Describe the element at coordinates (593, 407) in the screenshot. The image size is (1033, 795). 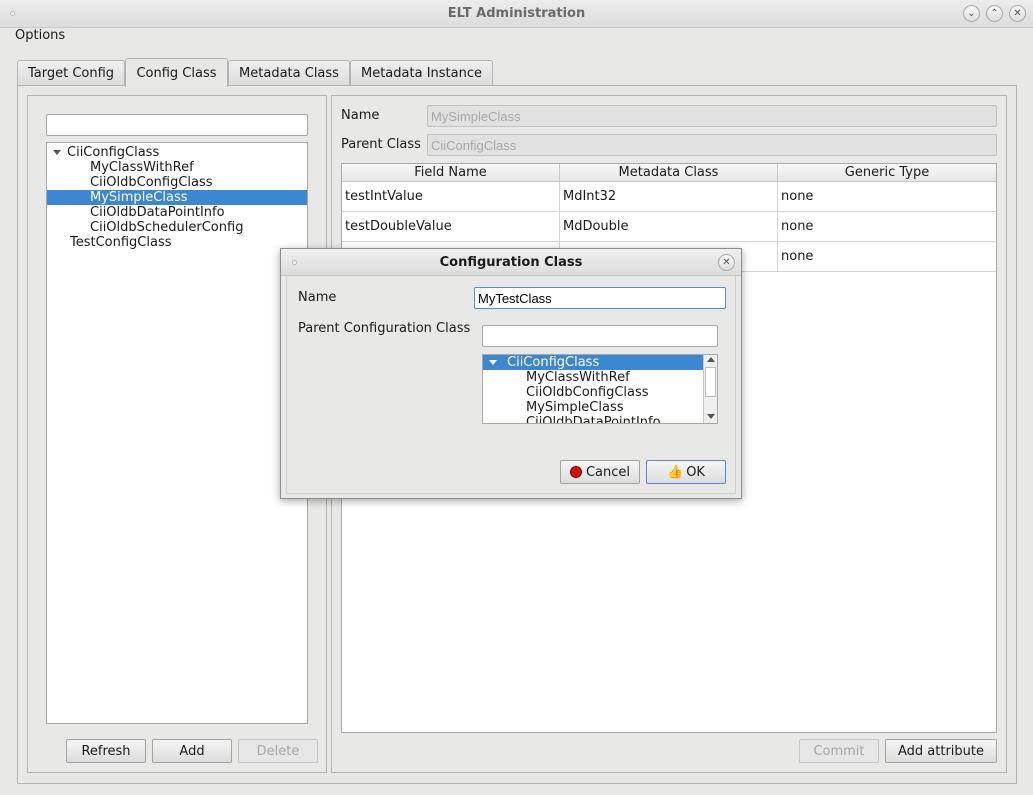
I see `dialog-tree-item-mysimpleclass: MySimpleClass` at that location.